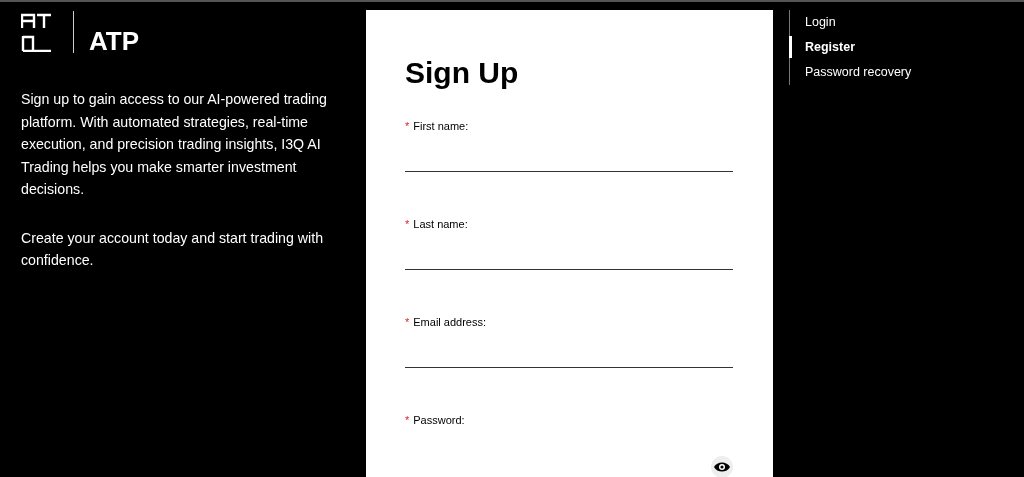  I want to click on field-label: Email address:, so click(450, 322).